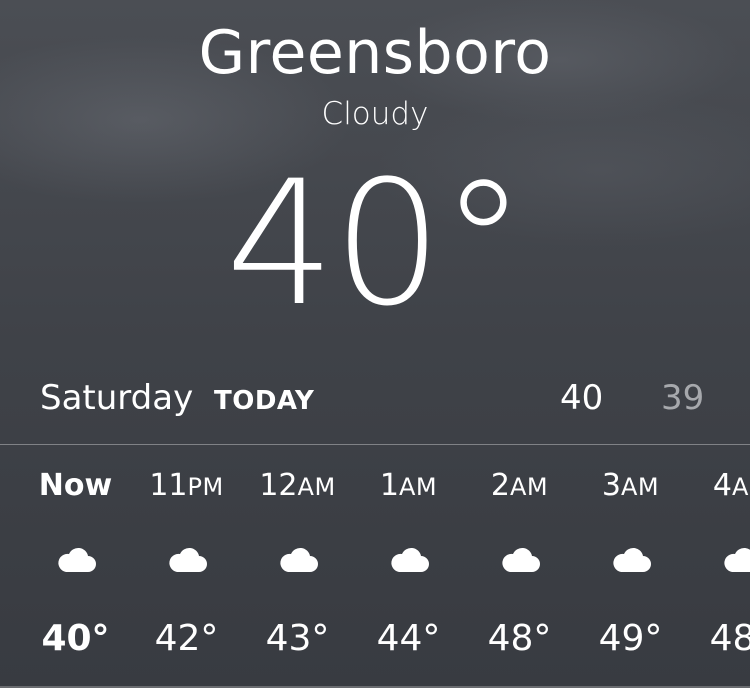 This screenshot has height=688, width=750. What do you see at coordinates (186, 638) in the screenshot?
I see `hour-temperature: 42°` at bounding box center [186, 638].